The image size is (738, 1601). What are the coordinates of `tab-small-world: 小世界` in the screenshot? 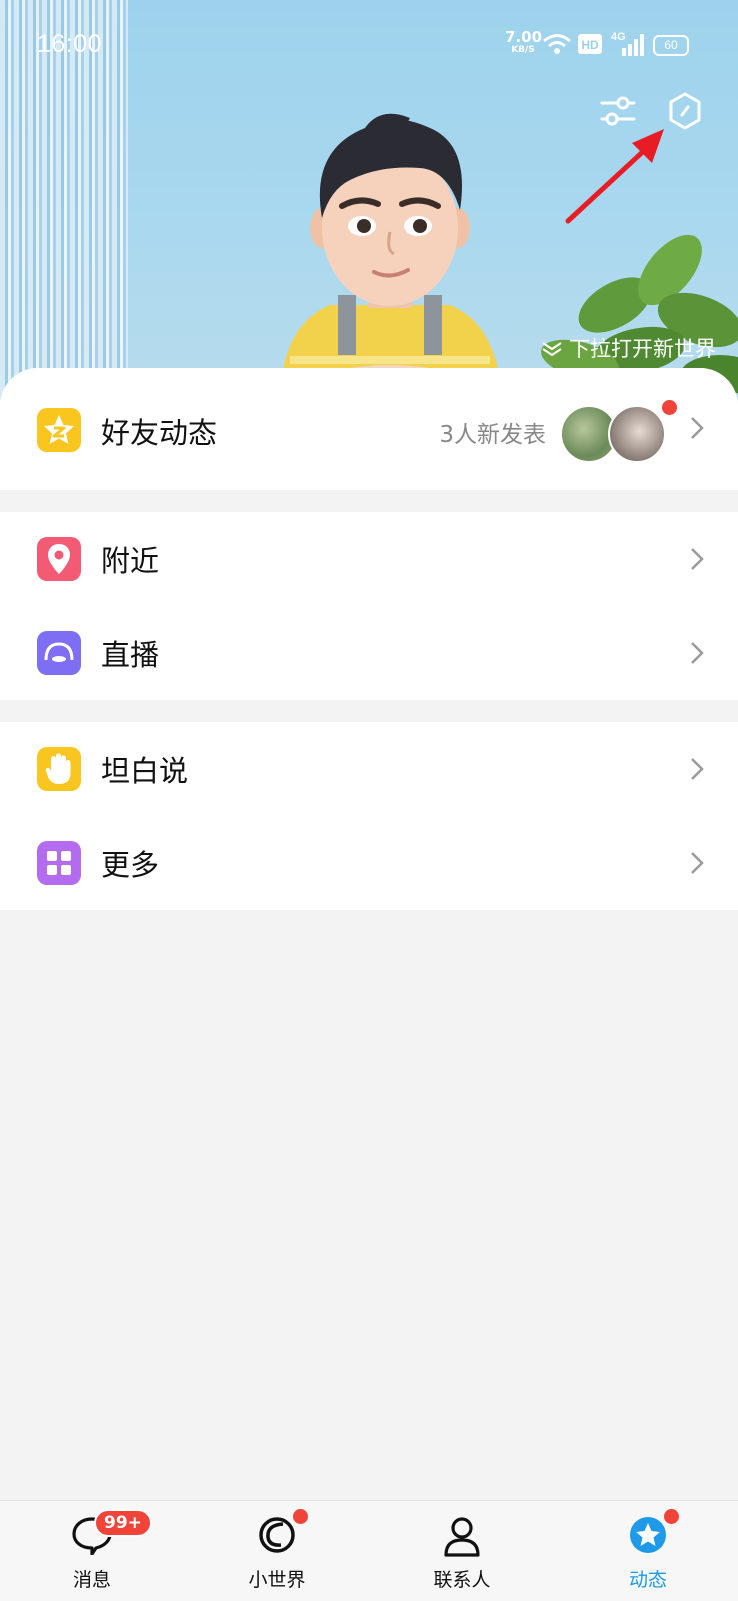 It's located at (277, 1551).